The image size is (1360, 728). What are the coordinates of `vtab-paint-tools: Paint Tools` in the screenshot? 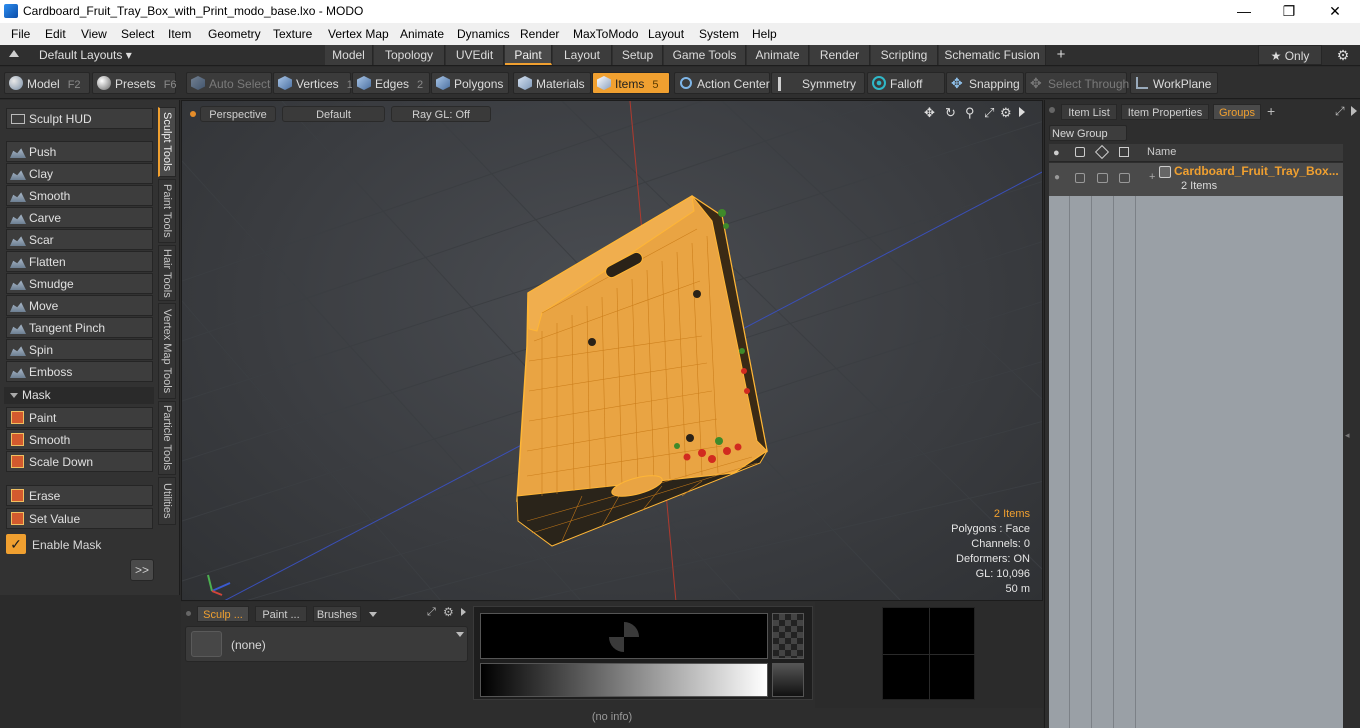 It's located at (167, 211).